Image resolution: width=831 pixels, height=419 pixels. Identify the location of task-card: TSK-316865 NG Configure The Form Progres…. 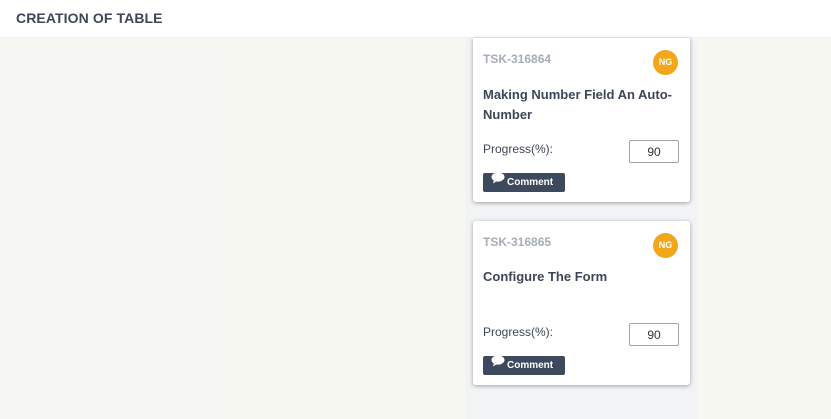
(581, 303).